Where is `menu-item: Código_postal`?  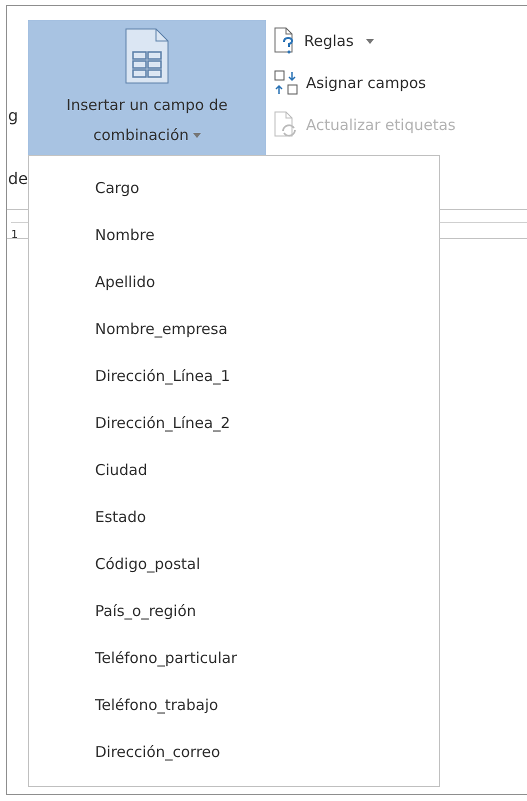
menu-item: Código_postal is located at coordinates (234, 563).